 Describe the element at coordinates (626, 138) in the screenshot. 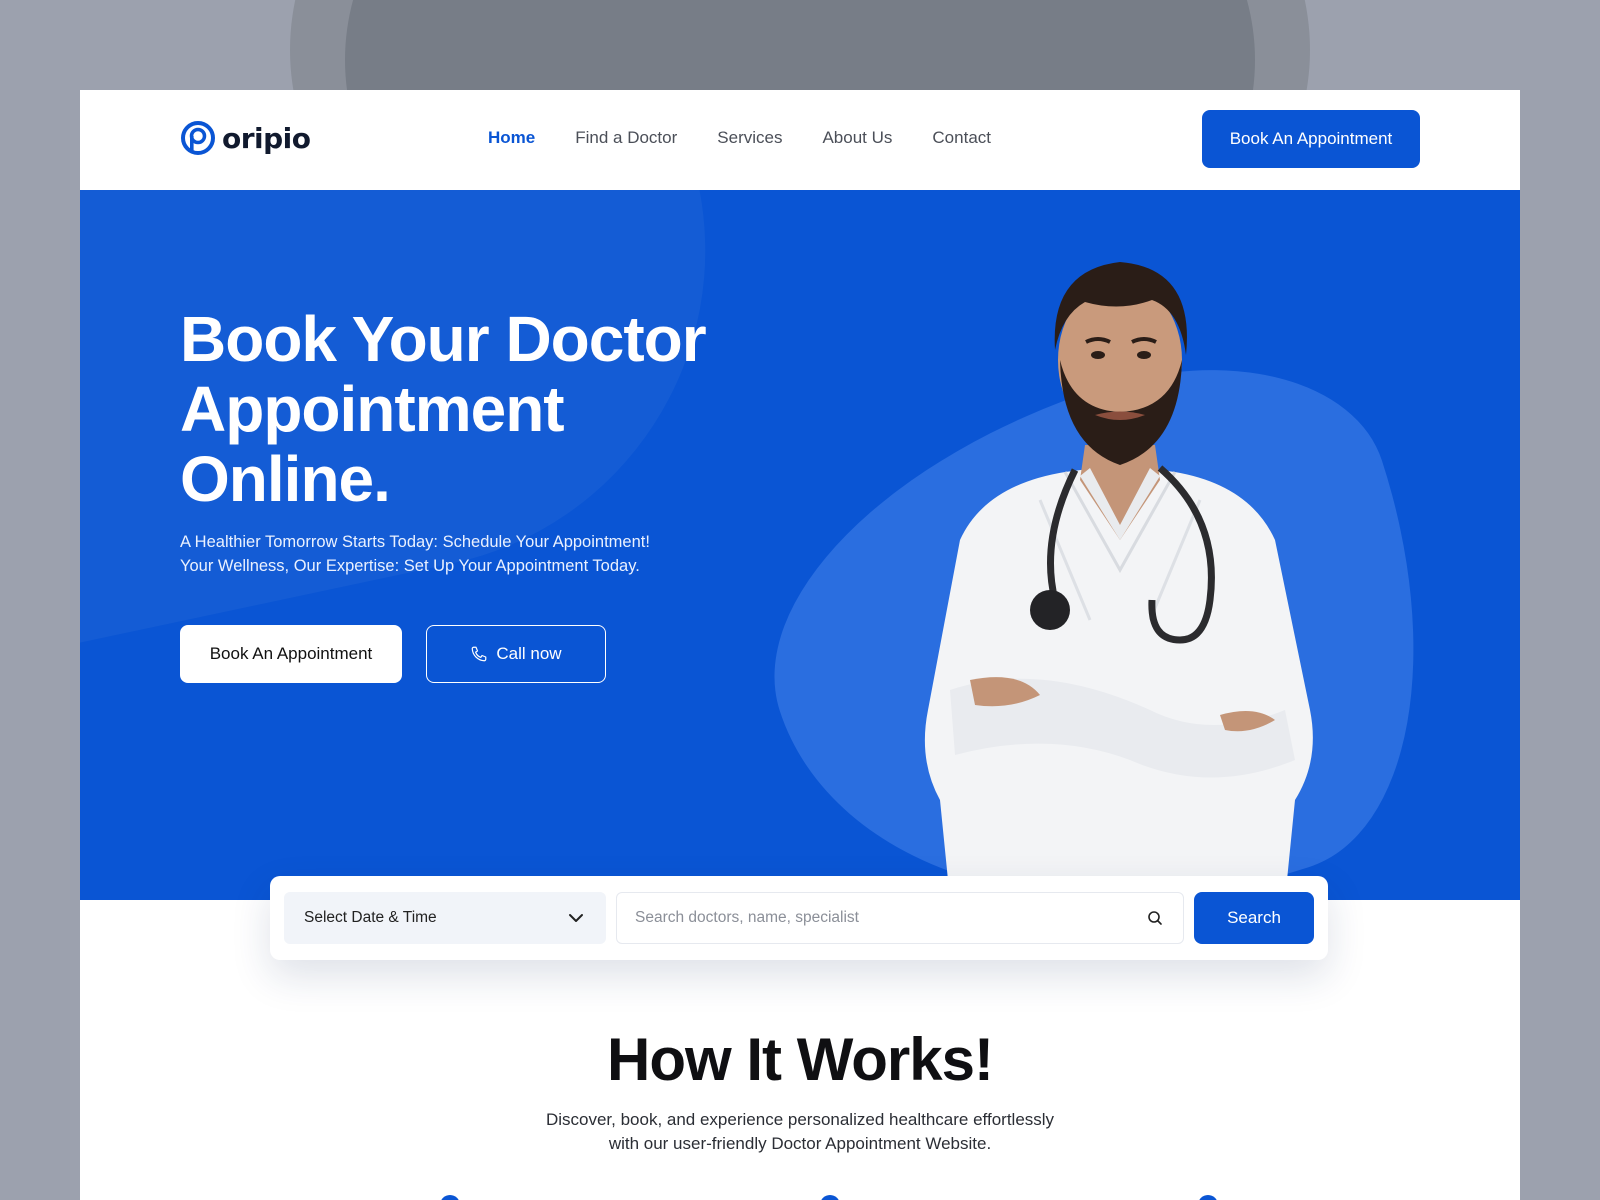

I see `nav-find-a-doctor: Find a Doctor` at that location.